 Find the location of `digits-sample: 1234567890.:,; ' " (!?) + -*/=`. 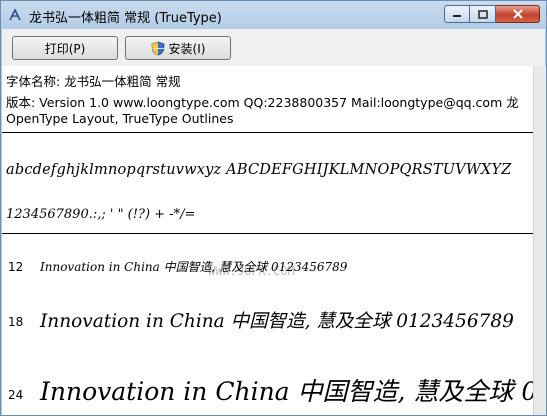

digits-sample: 1234567890.:,; ' " (!?) + -*/= is located at coordinates (101, 214).